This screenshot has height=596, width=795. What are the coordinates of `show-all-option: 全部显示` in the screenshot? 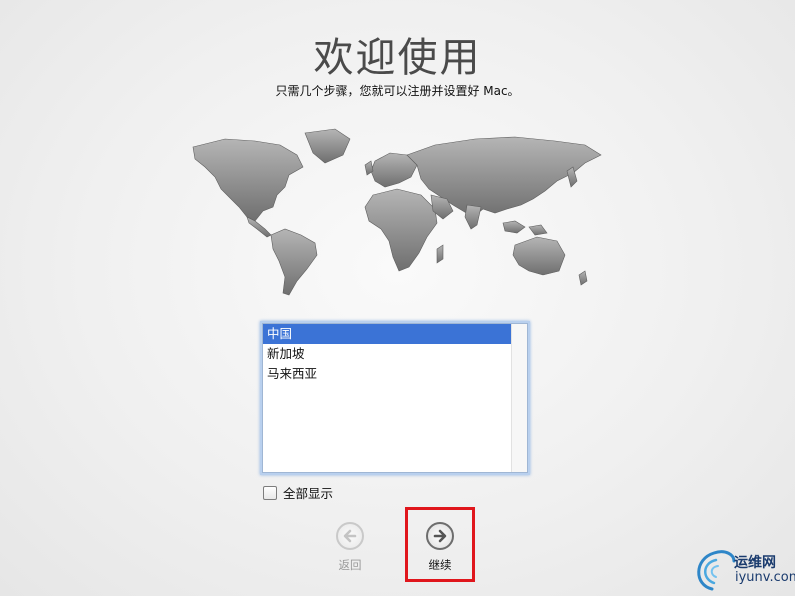 It's located at (298, 492).